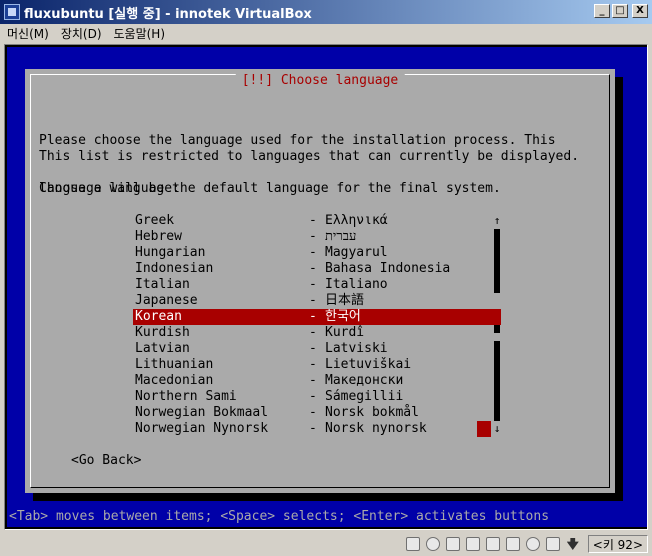 The image size is (652, 556). I want to click on language-option: Kurdish - Kurdî, so click(317, 333).